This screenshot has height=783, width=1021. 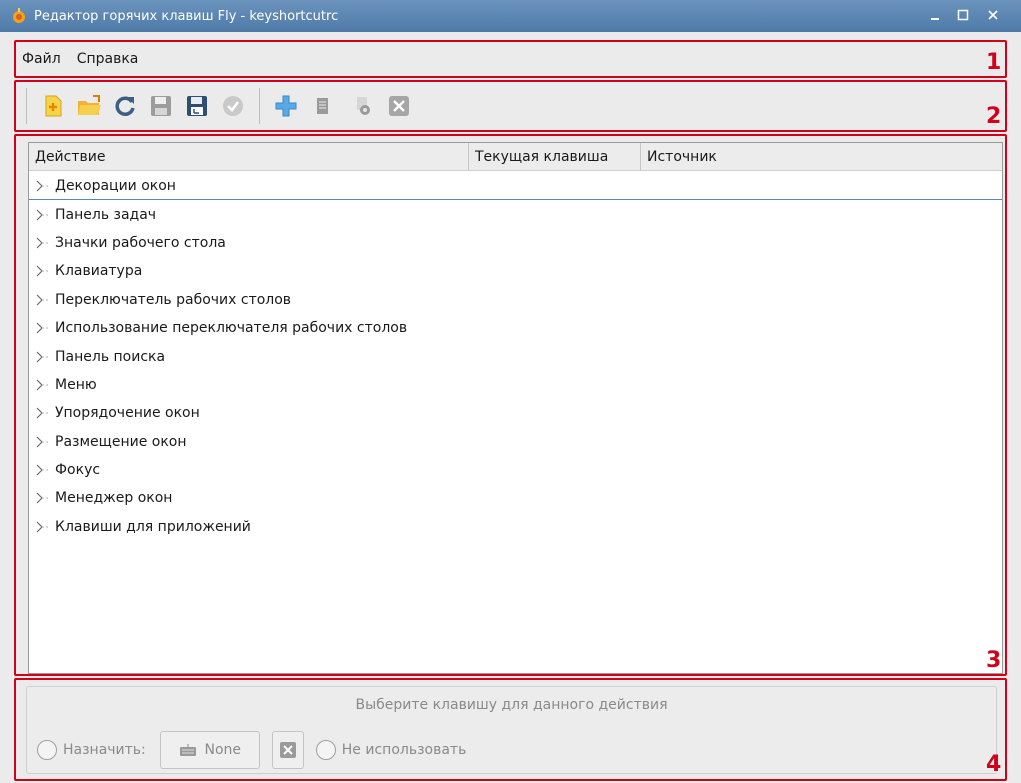 What do you see at coordinates (515, 442) in the screenshot?
I see `tree-row: Размещение окон` at bounding box center [515, 442].